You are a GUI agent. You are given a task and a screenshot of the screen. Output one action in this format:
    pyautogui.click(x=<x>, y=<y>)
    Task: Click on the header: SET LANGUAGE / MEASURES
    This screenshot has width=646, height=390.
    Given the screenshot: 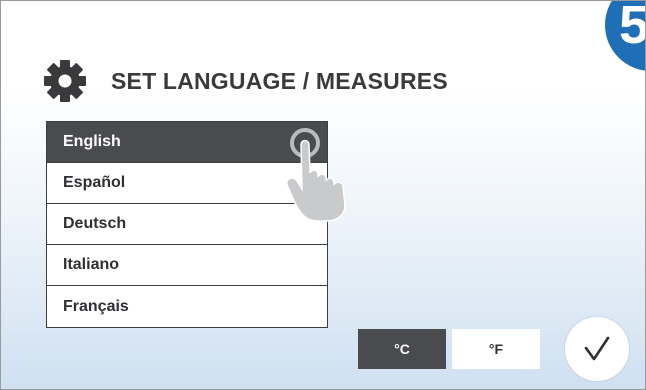 What is the action you would take?
    pyautogui.click(x=244, y=81)
    